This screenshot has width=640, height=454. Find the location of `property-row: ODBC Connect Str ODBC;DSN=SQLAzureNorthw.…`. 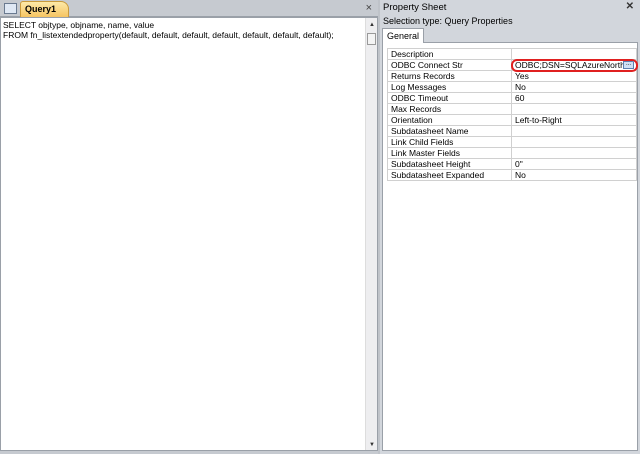

property-row: ODBC Connect Str ODBC;DSN=SQLAzureNorthw.… is located at coordinates (512, 65).